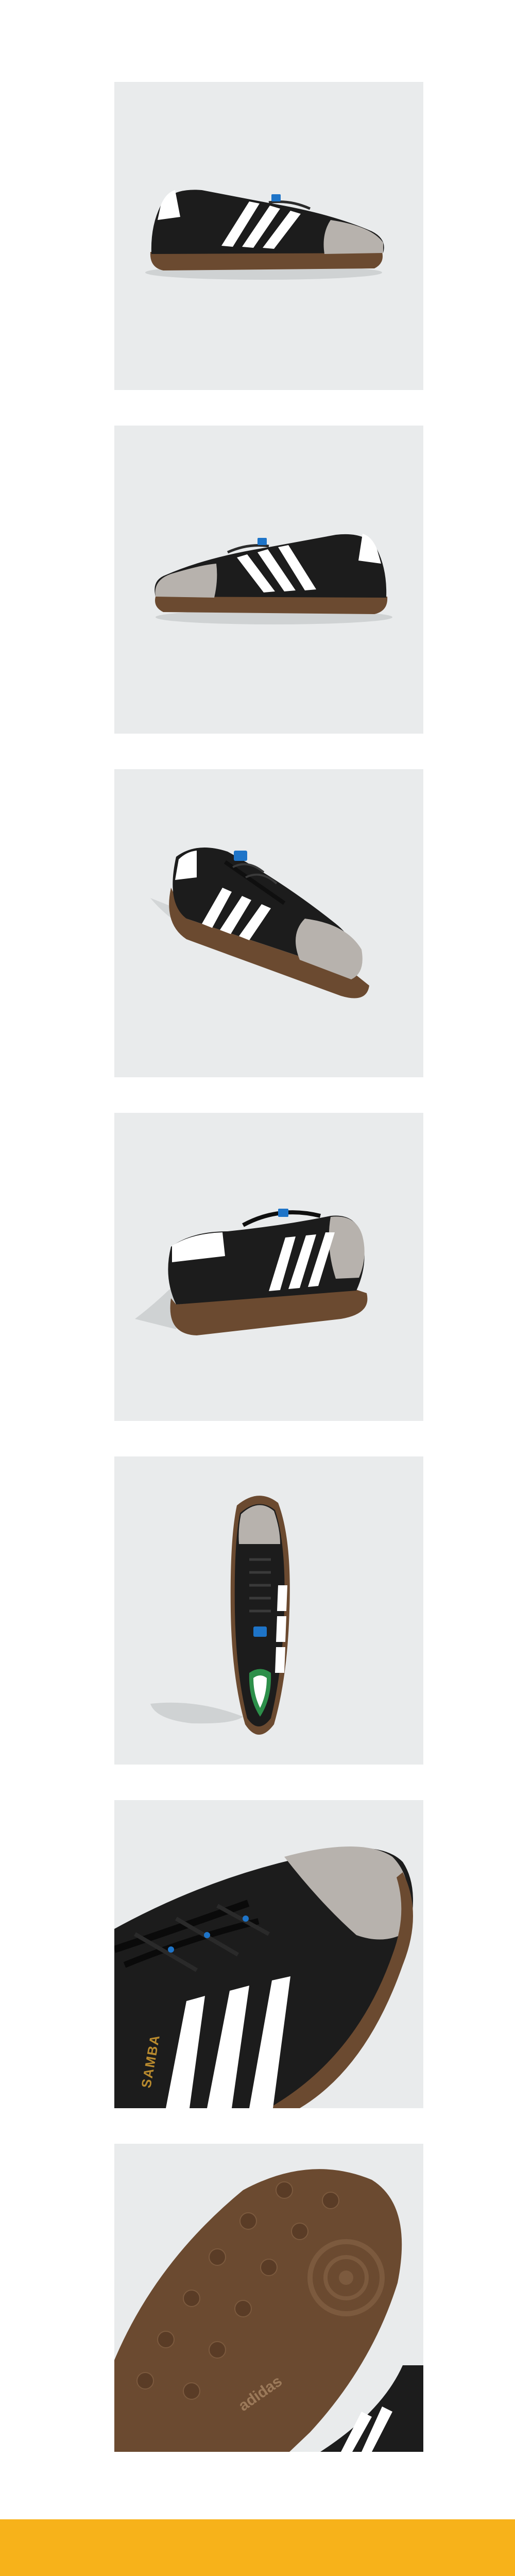  I want to click on shoe-front-three-quarter-illustration, so click(259, 923).